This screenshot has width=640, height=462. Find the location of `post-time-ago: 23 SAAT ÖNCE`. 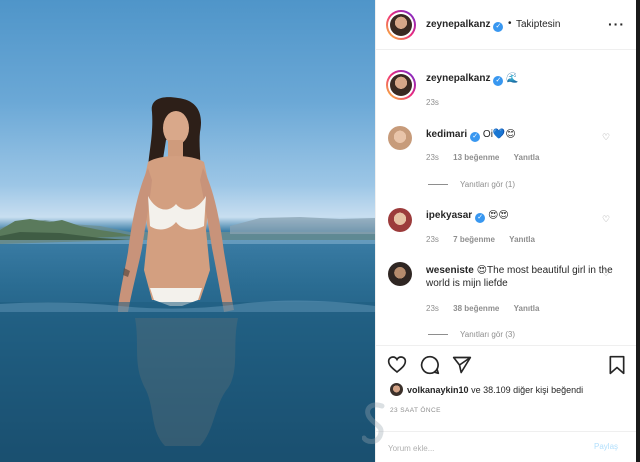

post-time-ago: 23 SAAT ÖNCE is located at coordinates (415, 410).